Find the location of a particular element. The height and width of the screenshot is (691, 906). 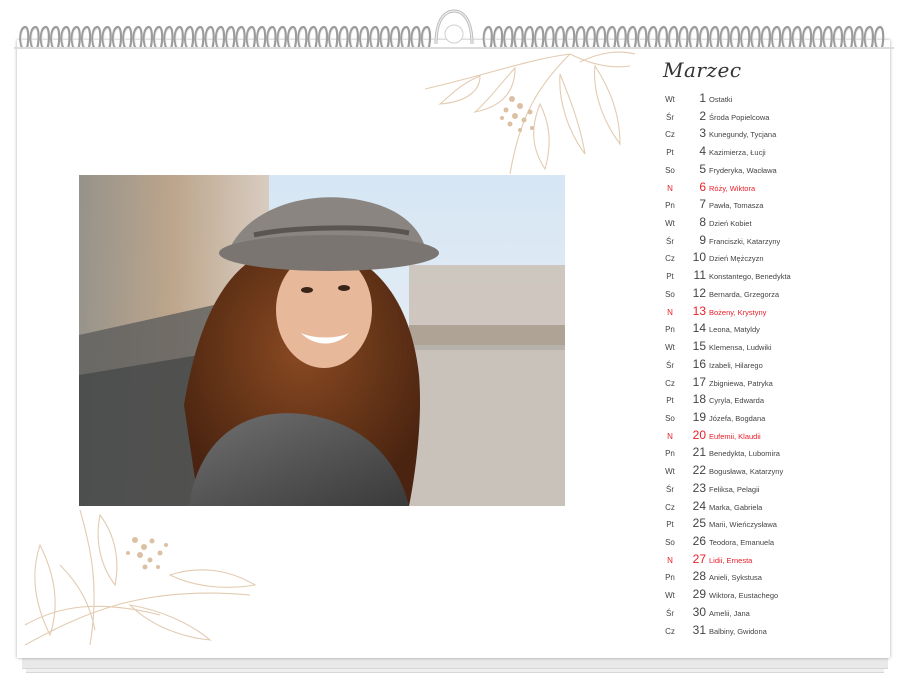

nameday-names: Balbiny, Gwidona is located at coordinates (738, 631).